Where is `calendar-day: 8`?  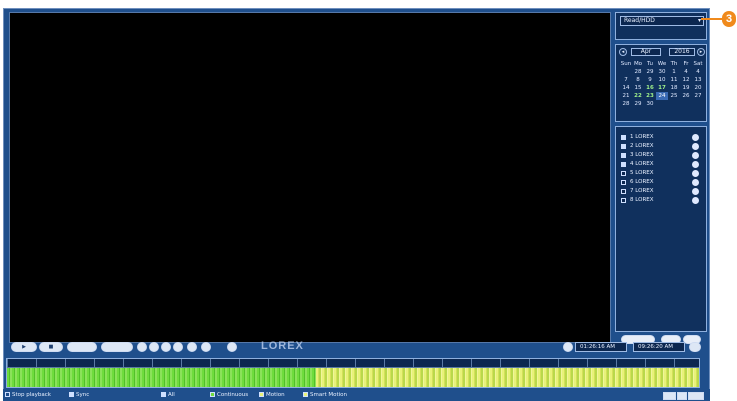 calendar-day: 8 is located at coordinates (638, 80).